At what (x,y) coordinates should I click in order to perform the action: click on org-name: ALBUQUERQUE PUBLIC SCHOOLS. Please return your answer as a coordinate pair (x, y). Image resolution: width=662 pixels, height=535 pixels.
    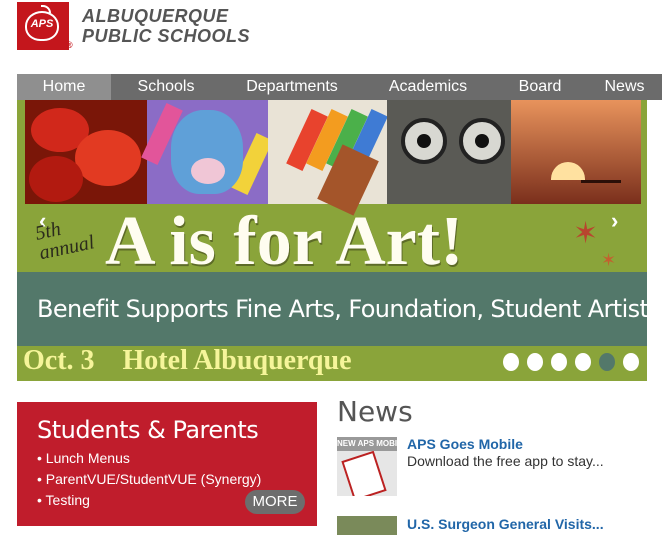
    Looking at the image, I should click on (166, 26).